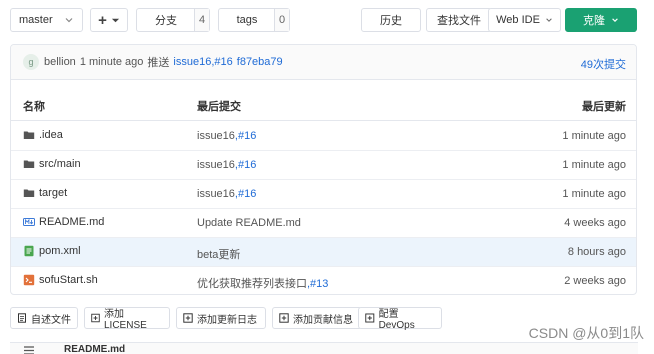 This screenshot has height=354, width=654. What do you see at coordinates (68, 280) in the screenshot?
I see `file-name: sofuStart.sh` at bounding box center [68, 280].